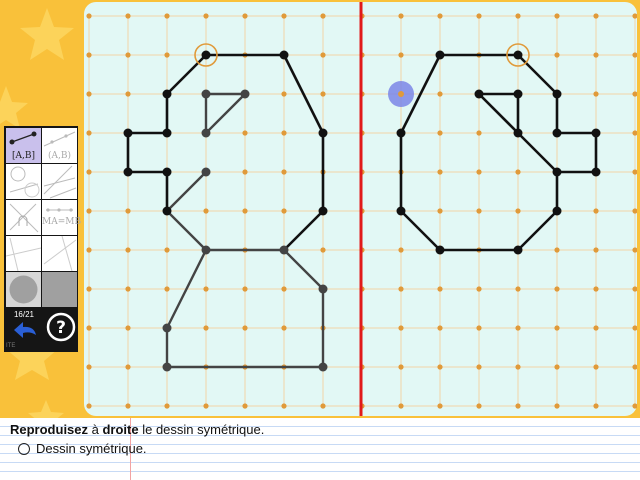 The image size is (640, 480). I want to click on right-figure-segment, so click(537, 74).